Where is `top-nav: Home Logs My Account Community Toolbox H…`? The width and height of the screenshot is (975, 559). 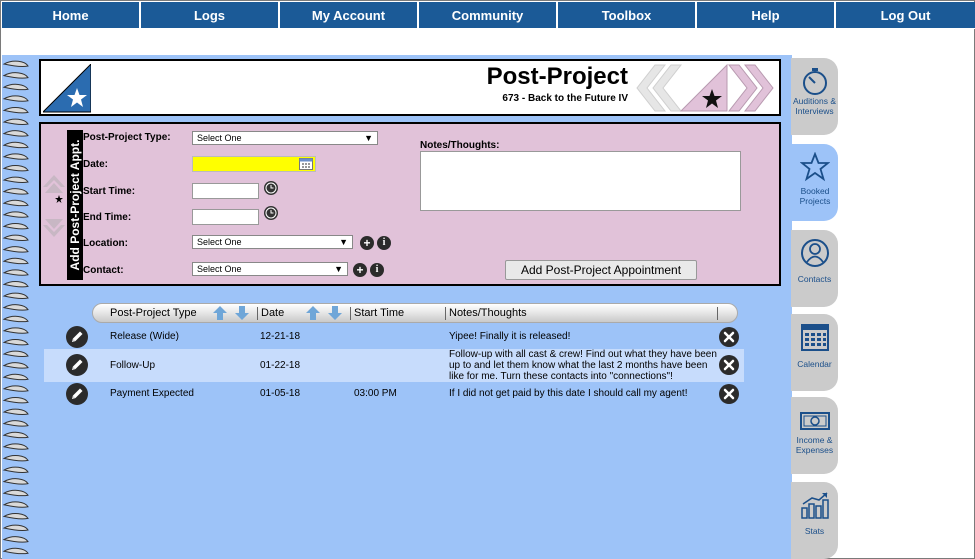
top-nav: Home Logs My Account Community Toolbox H… is located at coordinates (488, 15).